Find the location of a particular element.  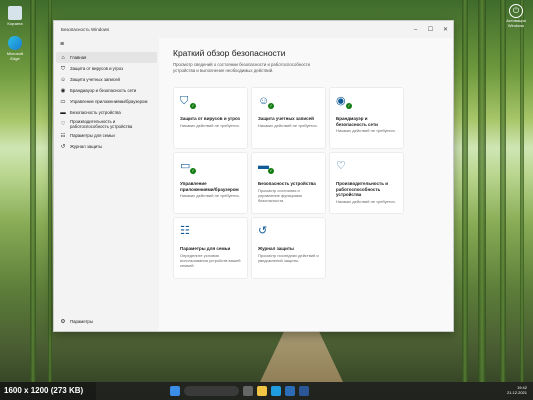

gear-icon: ⚙ is located at coordinates (63, 321).